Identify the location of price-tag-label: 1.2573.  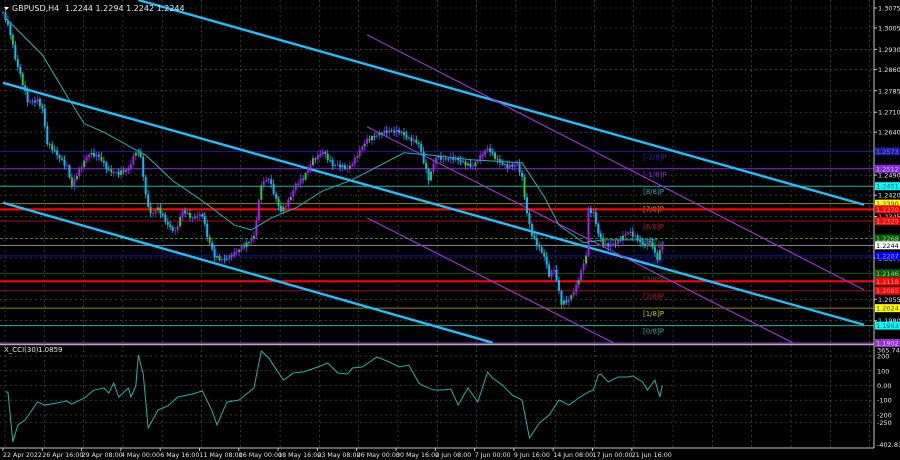
(887, 152).